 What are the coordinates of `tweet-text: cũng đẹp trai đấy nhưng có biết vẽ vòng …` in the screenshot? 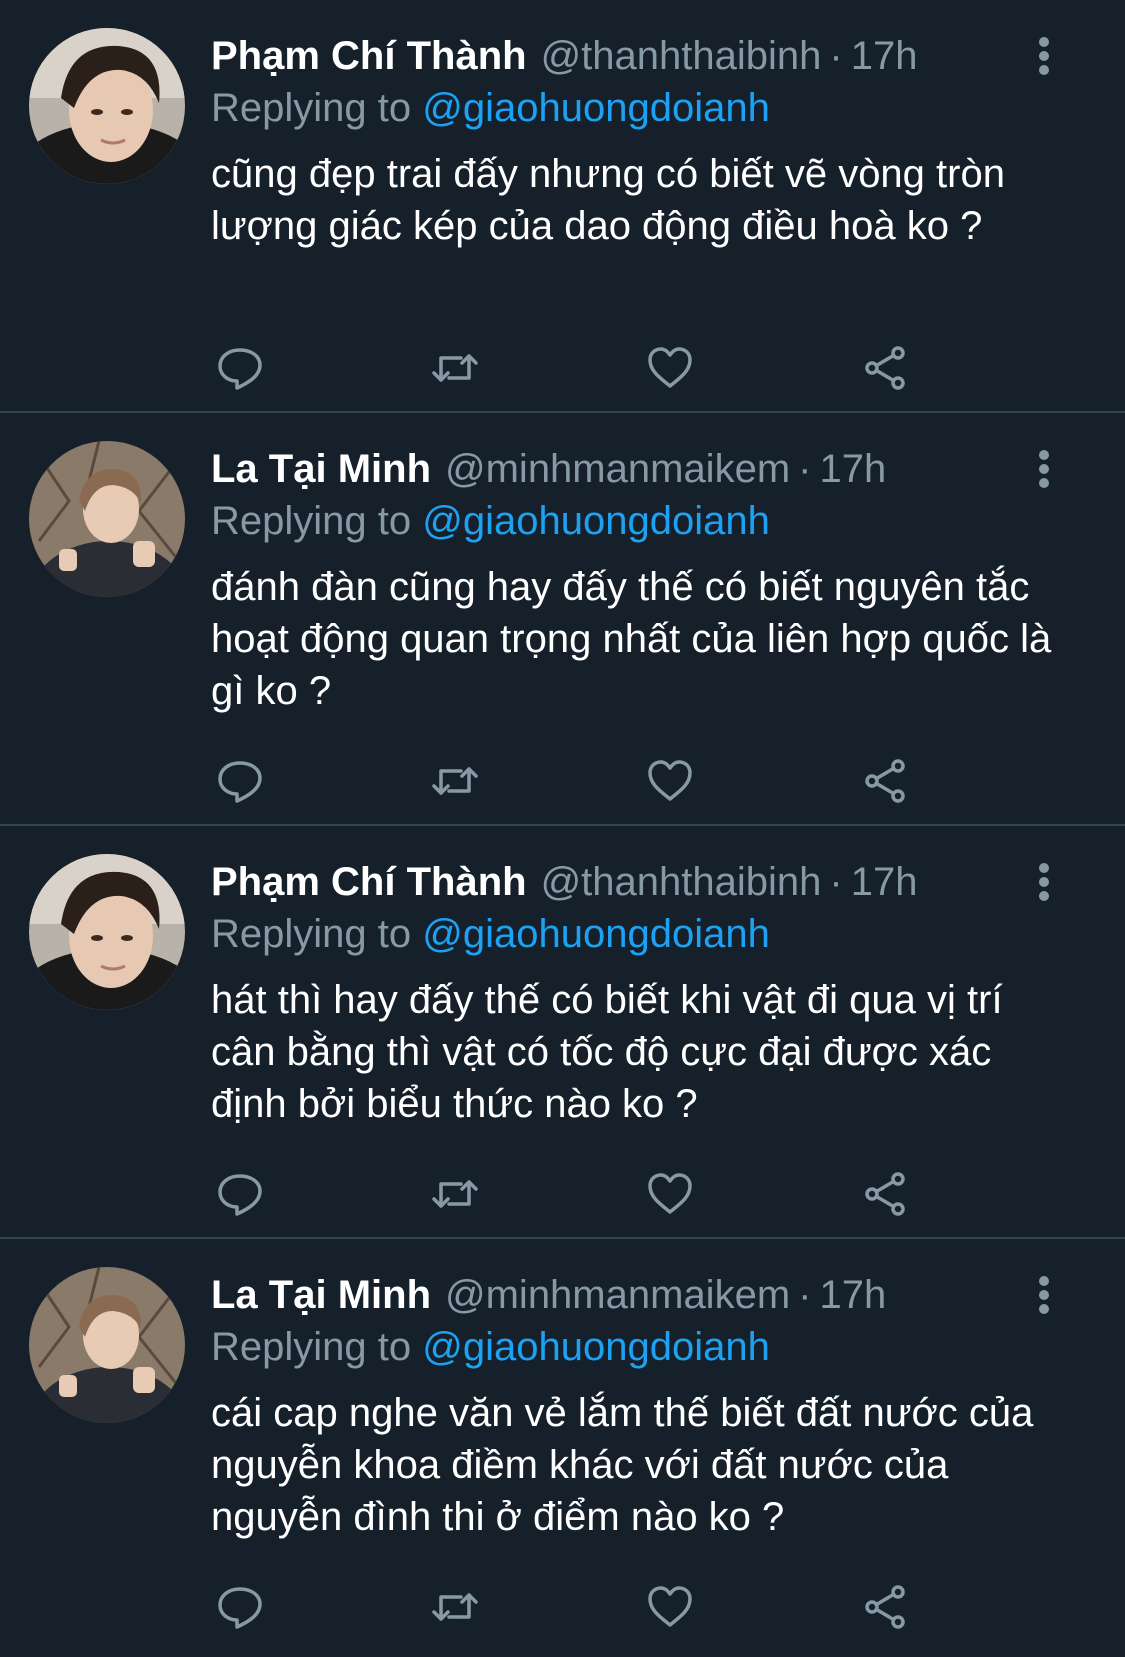 It's located at (608, 200).